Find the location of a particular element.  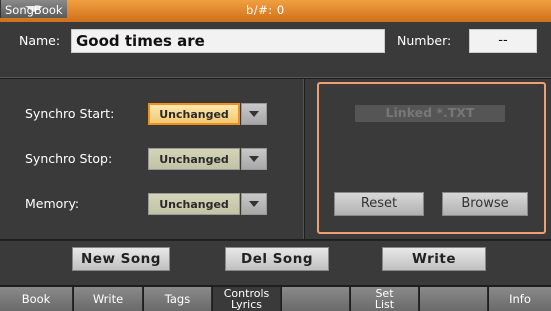

name-label: Name: is located at coordinates (40, 40).